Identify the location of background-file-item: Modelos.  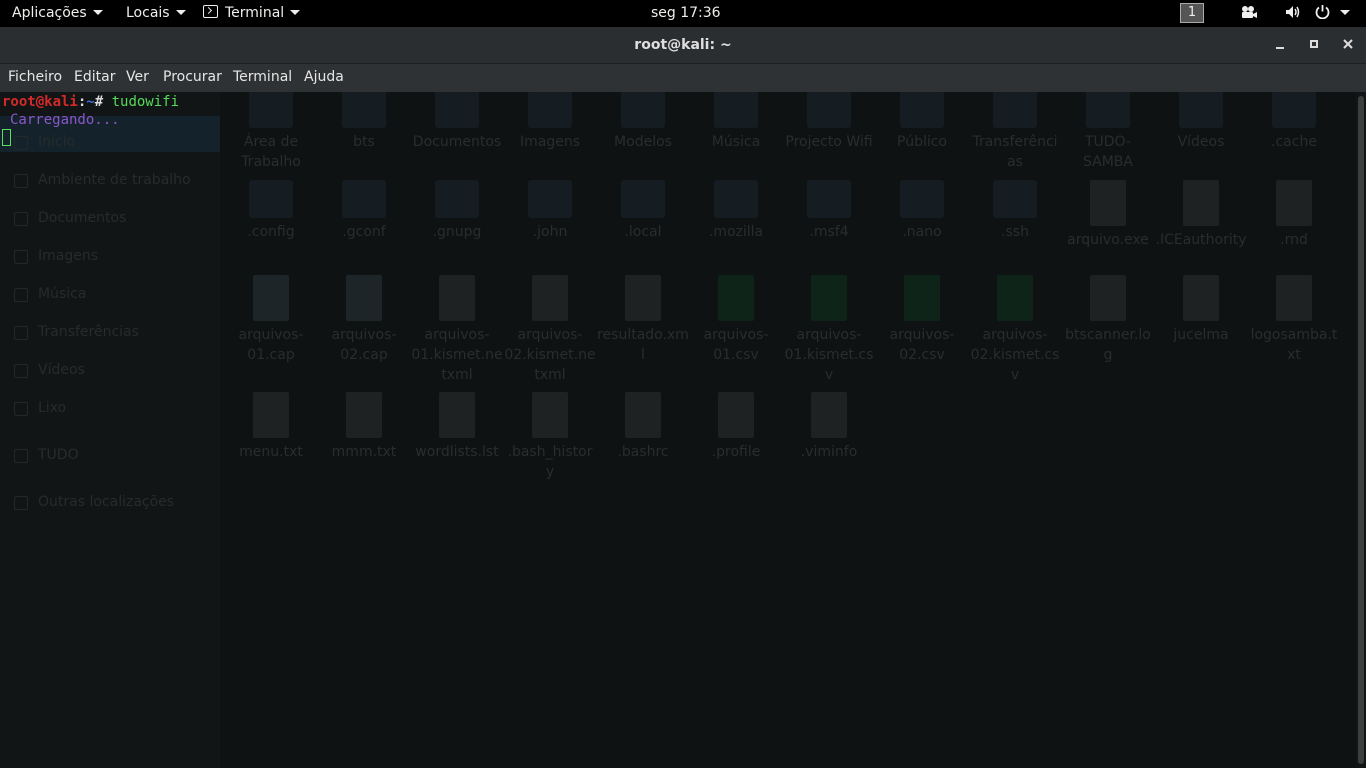
(643, 122).